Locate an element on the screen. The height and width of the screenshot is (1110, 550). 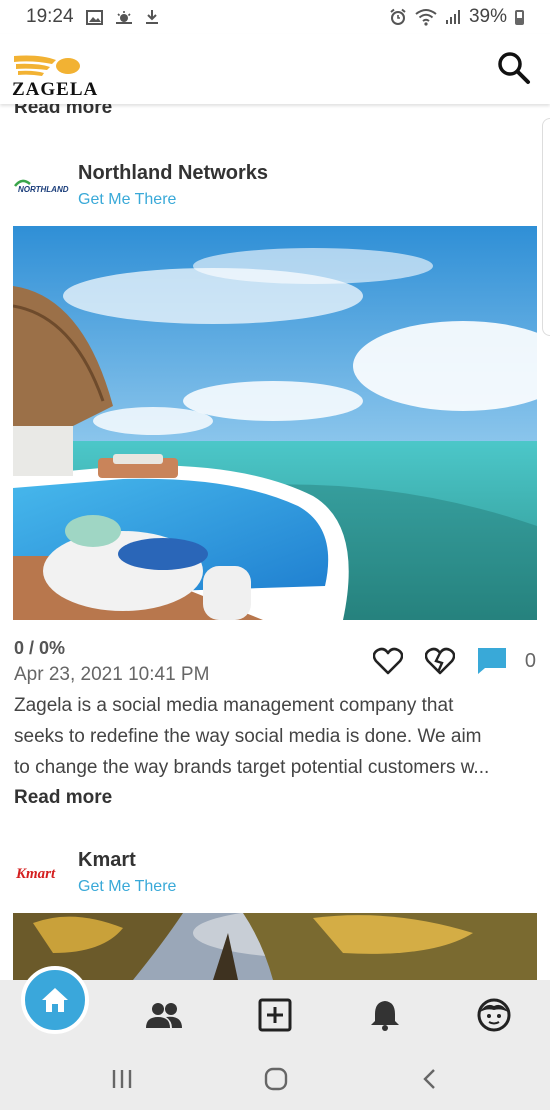
post-header: Kmart Kmart Get Me There is located at coordinates (275, 875).